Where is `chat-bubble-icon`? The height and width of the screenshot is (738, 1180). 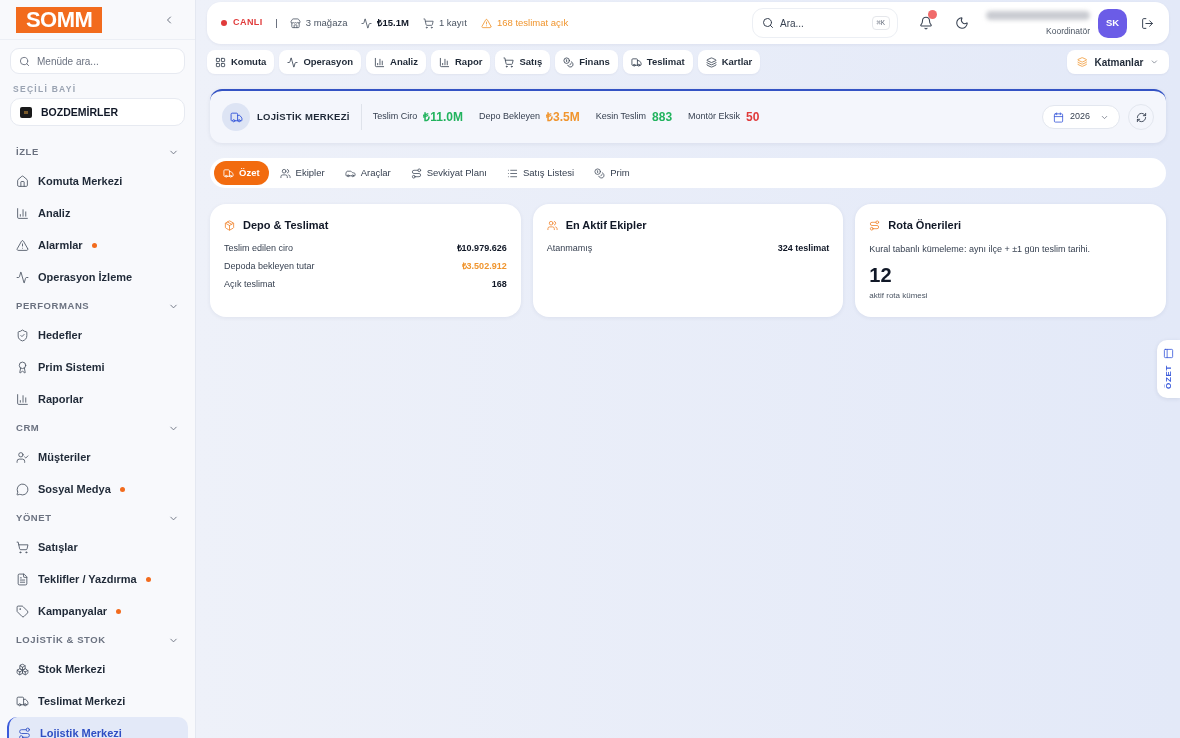
chat-bubble-icon is located at coordinates (22, 489).